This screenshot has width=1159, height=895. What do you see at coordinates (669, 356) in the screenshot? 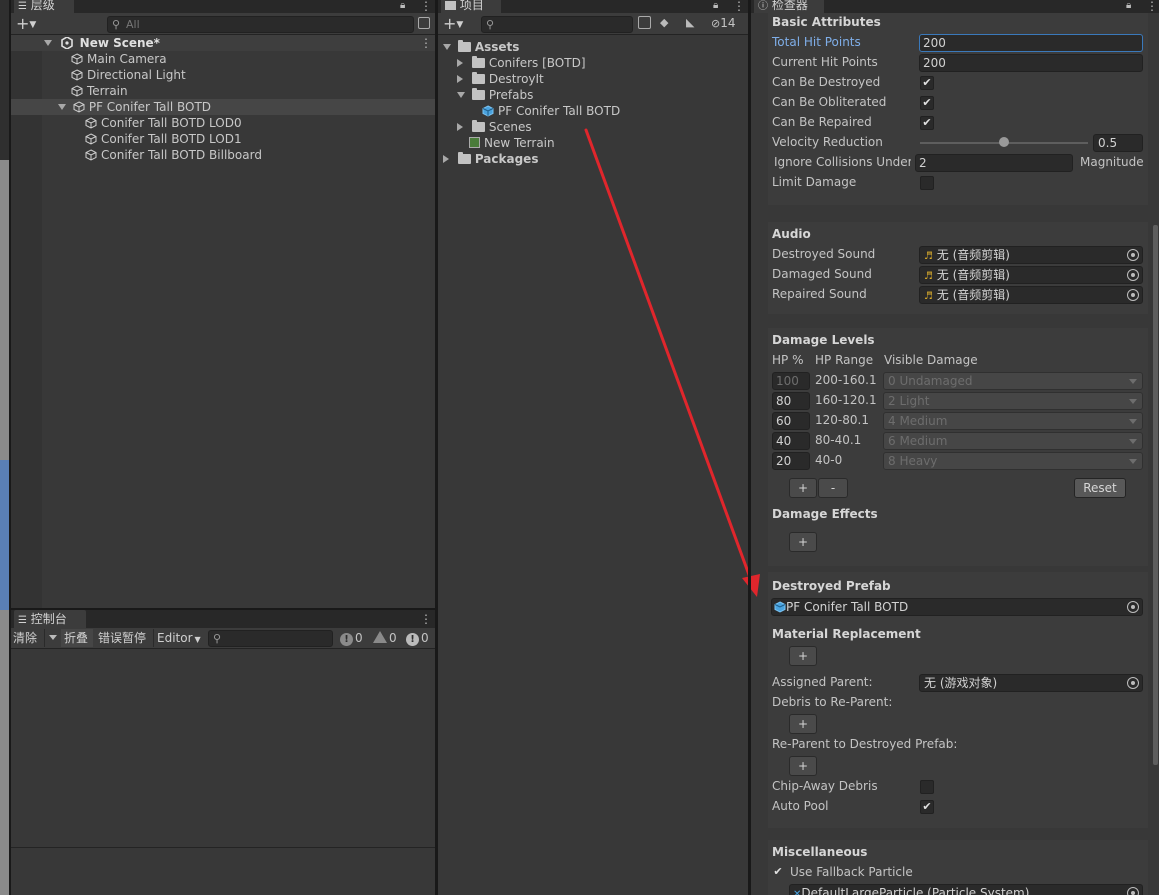
I see `annotation-arrow-line` at bounding box center [669, 356].